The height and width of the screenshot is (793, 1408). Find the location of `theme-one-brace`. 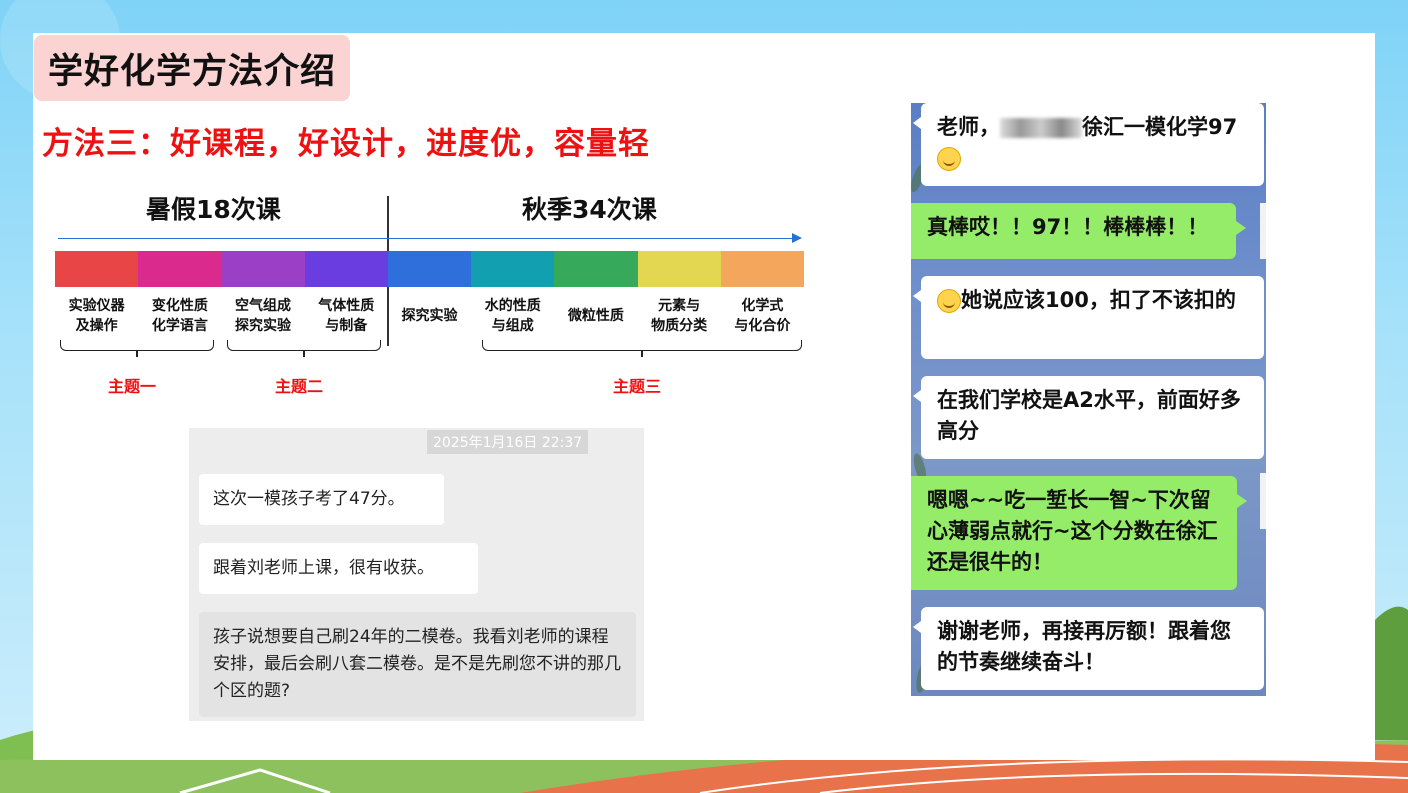

theme-one-brace is located at coordinates (137, 345).